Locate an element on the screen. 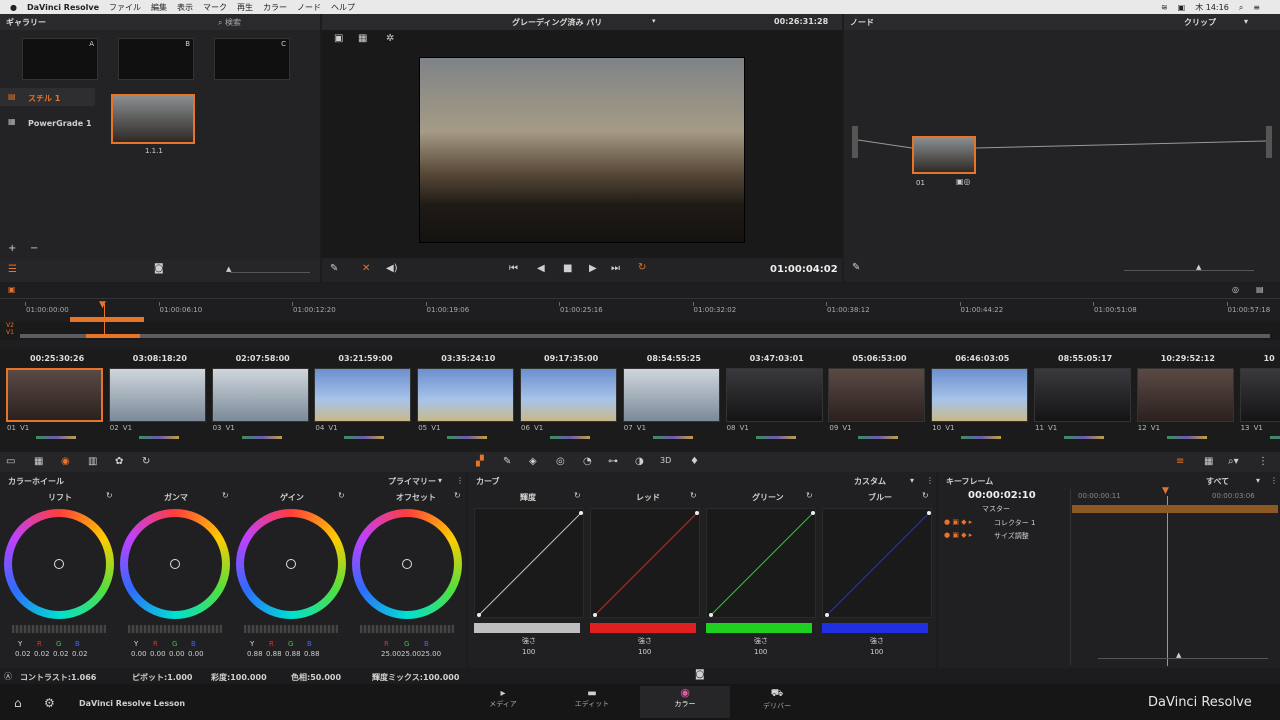 This screenshot has height=720, width=1280. tab-media: ▸ メディア is located at coordinates (503, 702).